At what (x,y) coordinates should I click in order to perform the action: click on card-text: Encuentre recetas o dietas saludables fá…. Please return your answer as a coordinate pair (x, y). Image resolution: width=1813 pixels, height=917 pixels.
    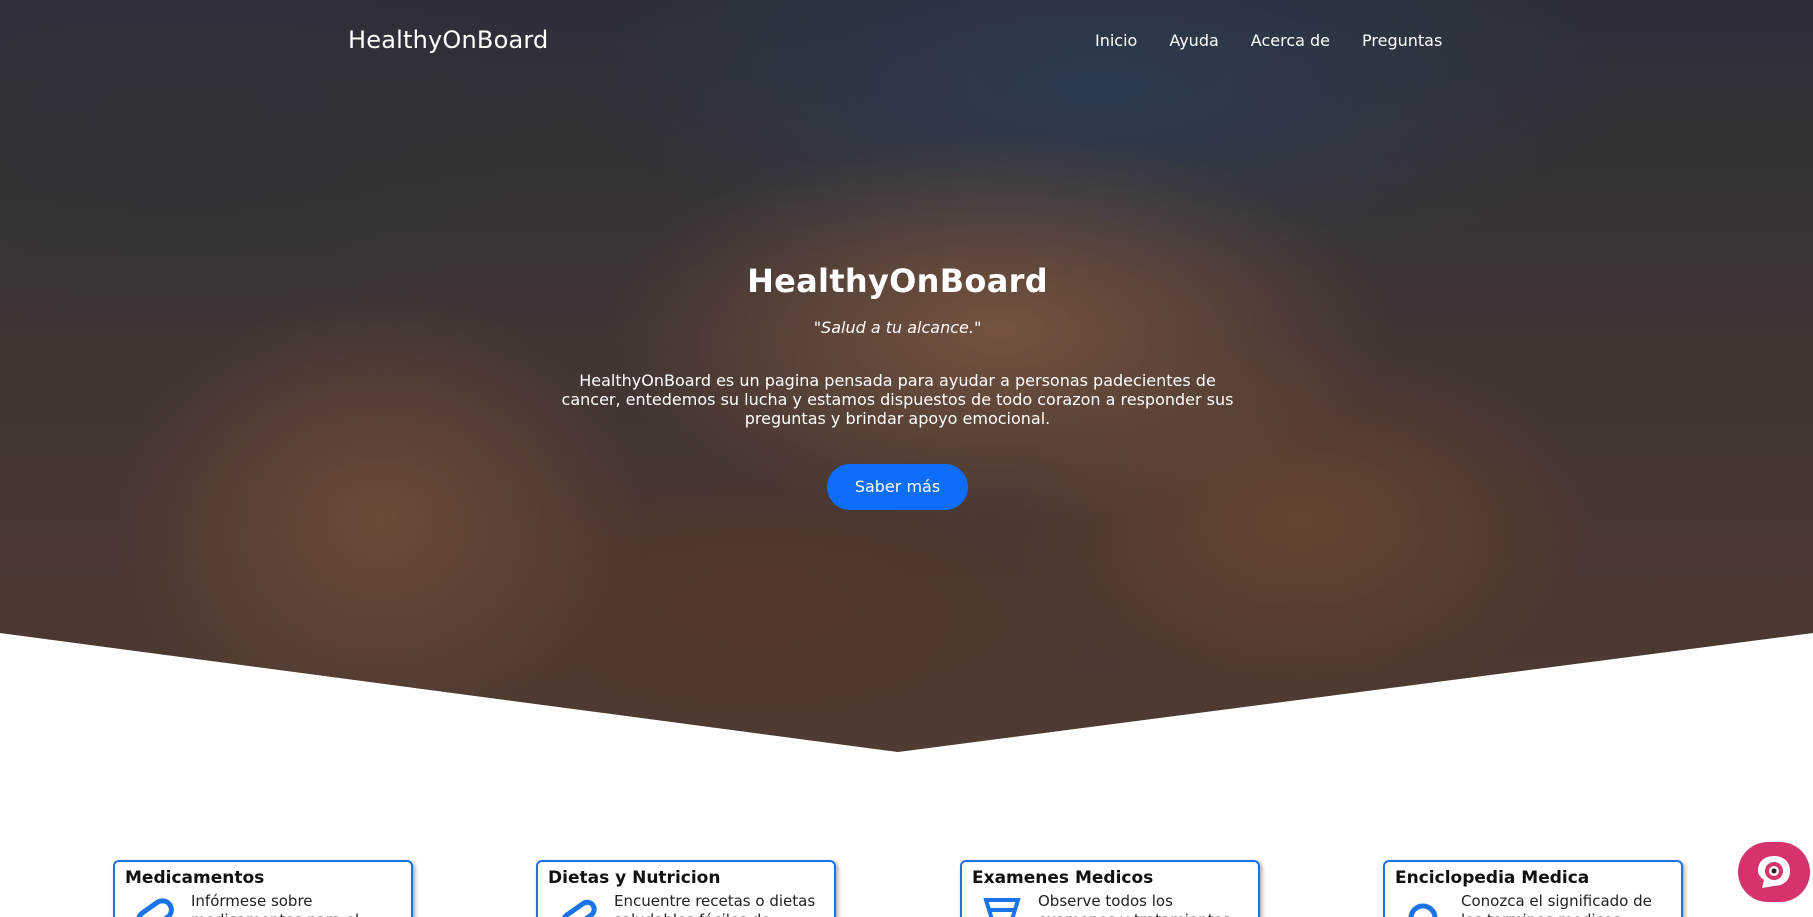
    Looking at the image, I should click on (715, 904).